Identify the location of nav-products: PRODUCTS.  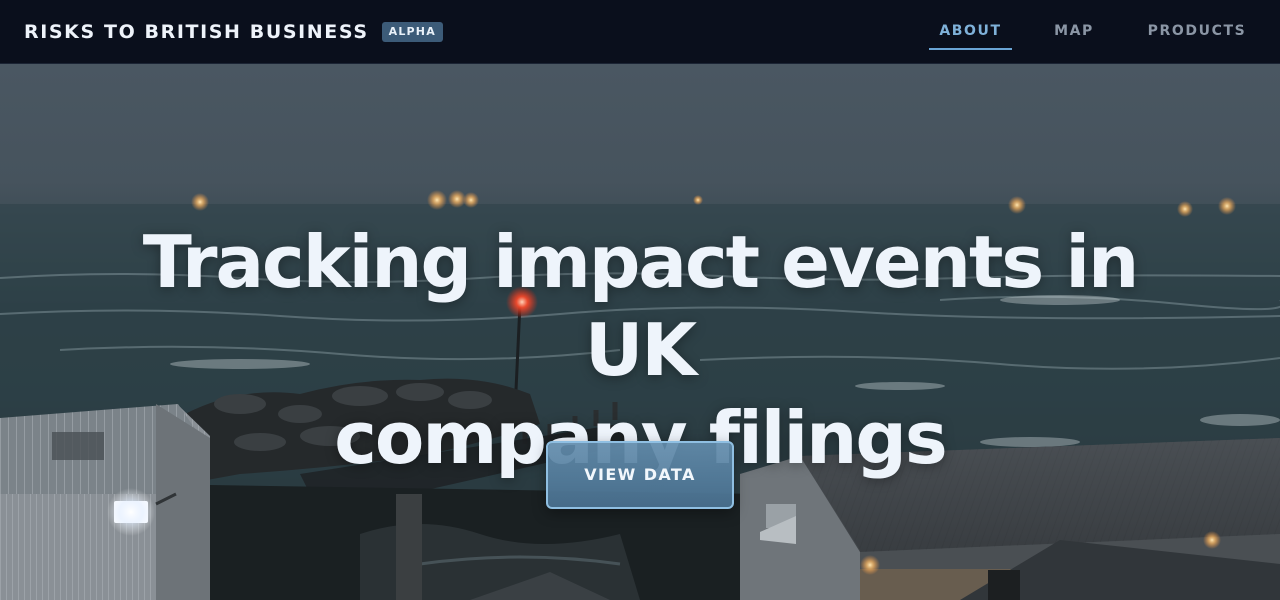
(1197, 32).